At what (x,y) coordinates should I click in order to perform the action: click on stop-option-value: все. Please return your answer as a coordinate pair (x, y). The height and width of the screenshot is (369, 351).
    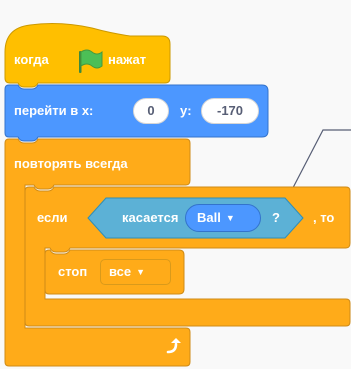
    Looking at the image, I should click on (120, 271).